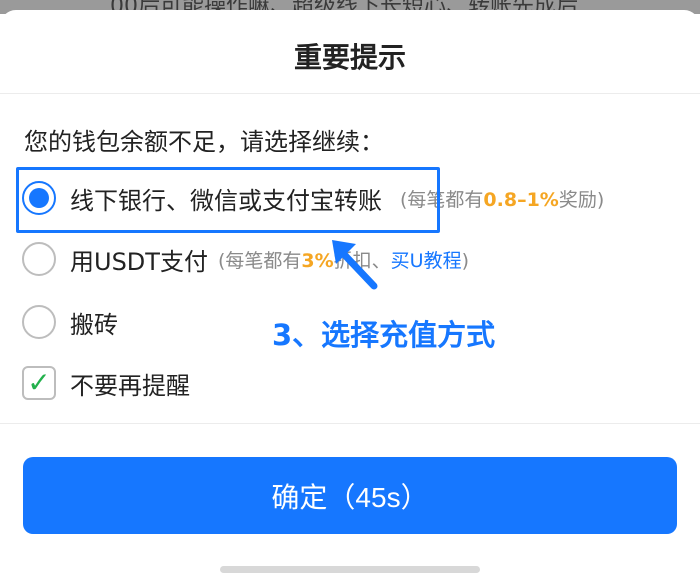  What do you see at coordinates (139, 261) in the screenshot?
I see `option-usdt-label: 用USDT支付` at bounding box center [139, 261].